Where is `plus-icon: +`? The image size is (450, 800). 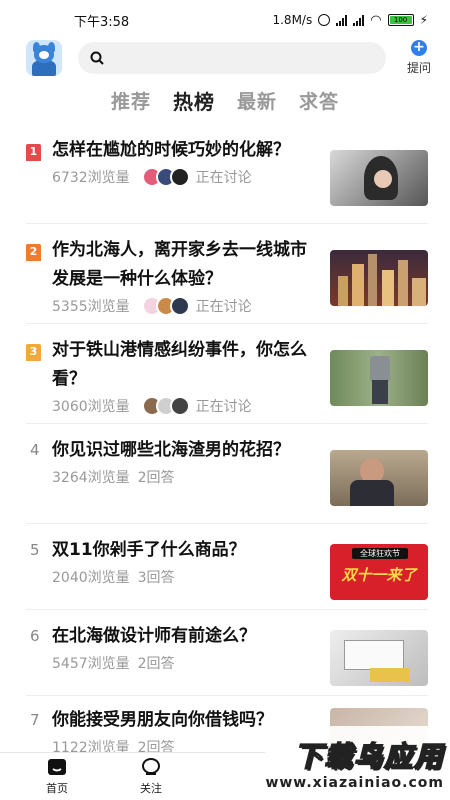
plus-icon: + is located at coordinates (419, 48).